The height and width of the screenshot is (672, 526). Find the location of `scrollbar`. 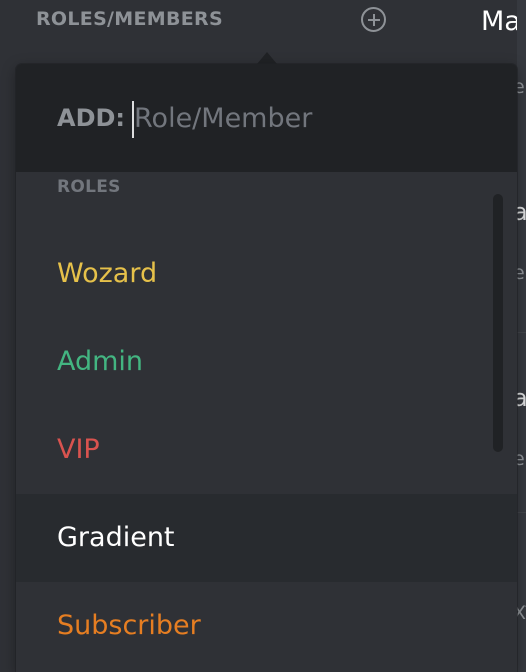

scrollbar is located at coordinates (498, 324).